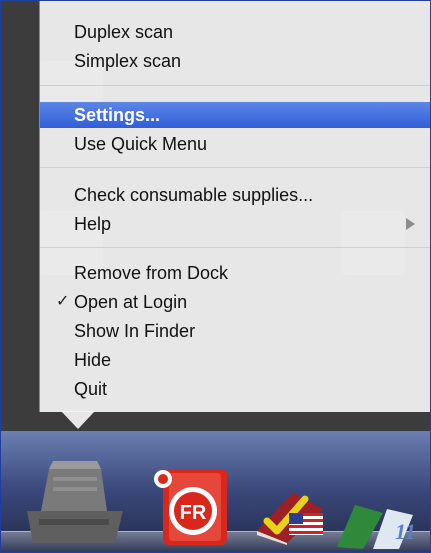 This screenshot has height=553, width=431. Describe the element at coordinates (91, 389) in the screenshot. I see `menu-item-label: Quit` at that location.